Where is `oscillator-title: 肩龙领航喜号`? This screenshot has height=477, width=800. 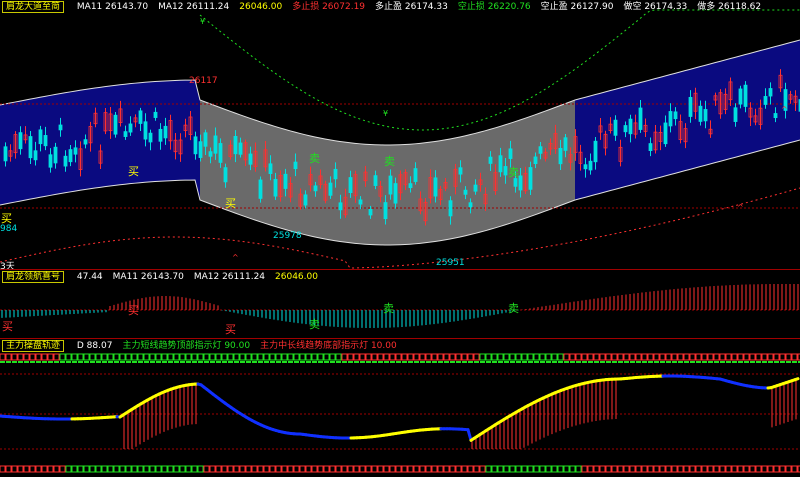 oscillator-title: 肩龙领航喜号 is located at coordinates (33, 277).